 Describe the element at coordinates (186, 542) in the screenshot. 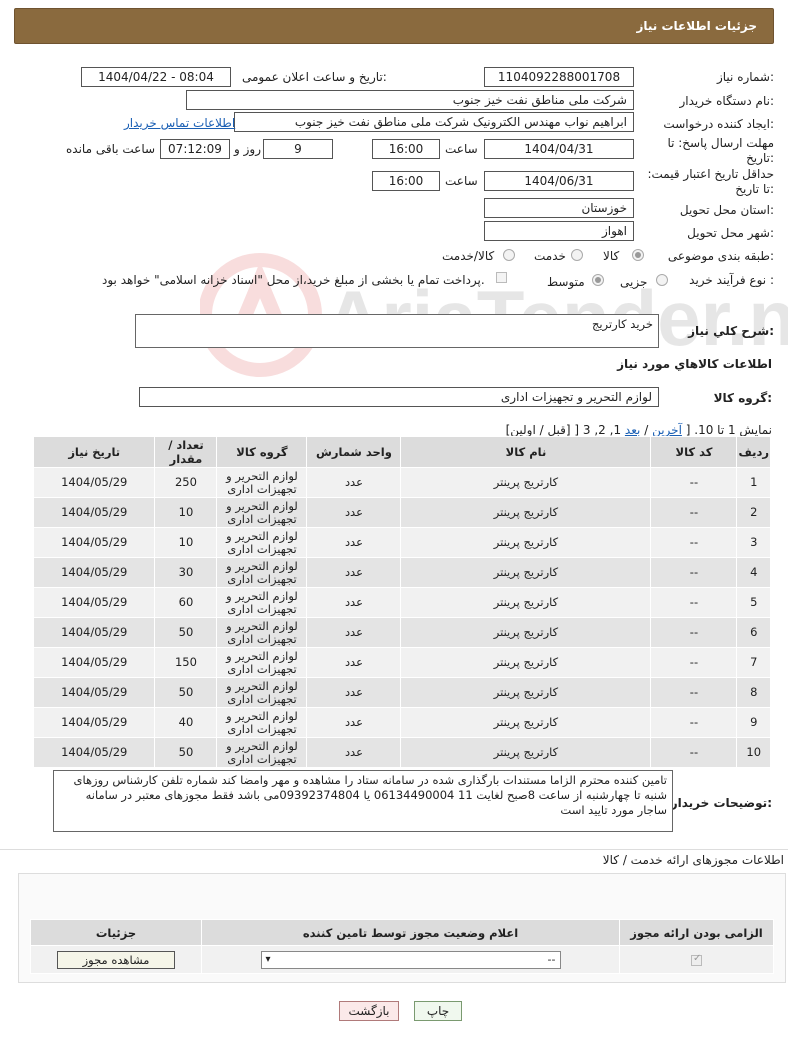

I see `quantity-cell: 10` at that location.